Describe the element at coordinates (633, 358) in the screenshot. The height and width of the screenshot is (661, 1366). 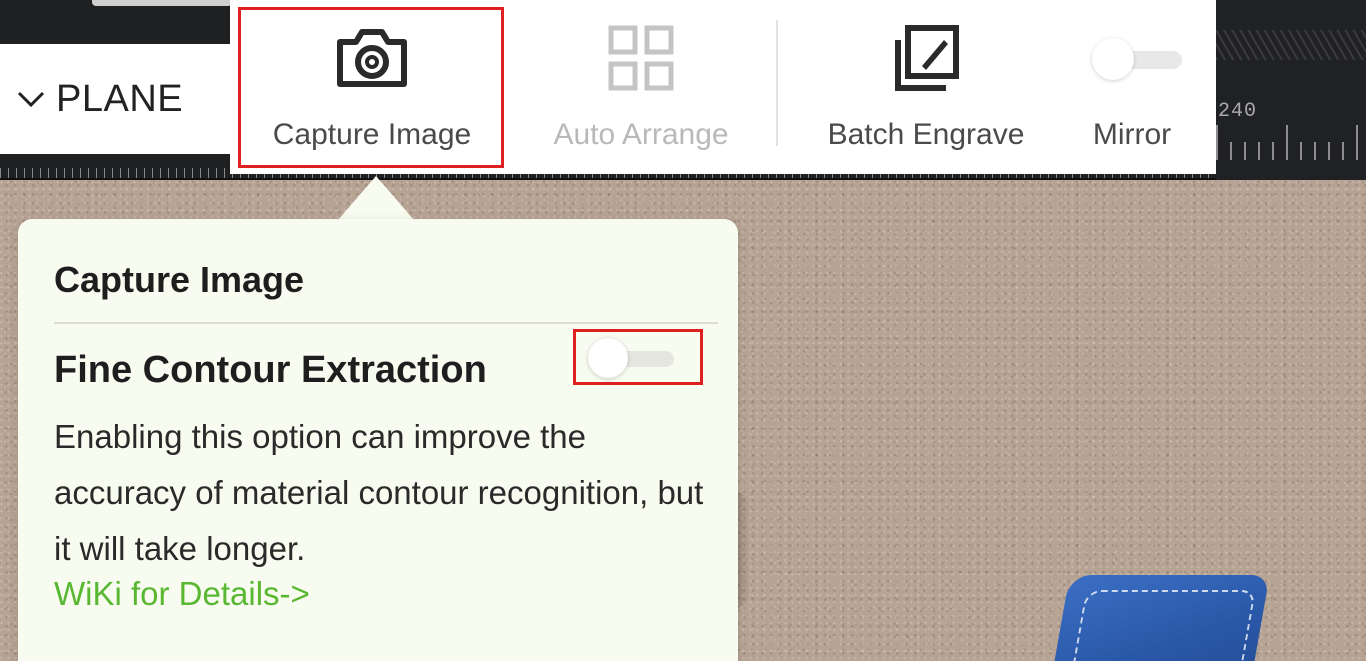
I see `fine-contour-toggle` at that location.